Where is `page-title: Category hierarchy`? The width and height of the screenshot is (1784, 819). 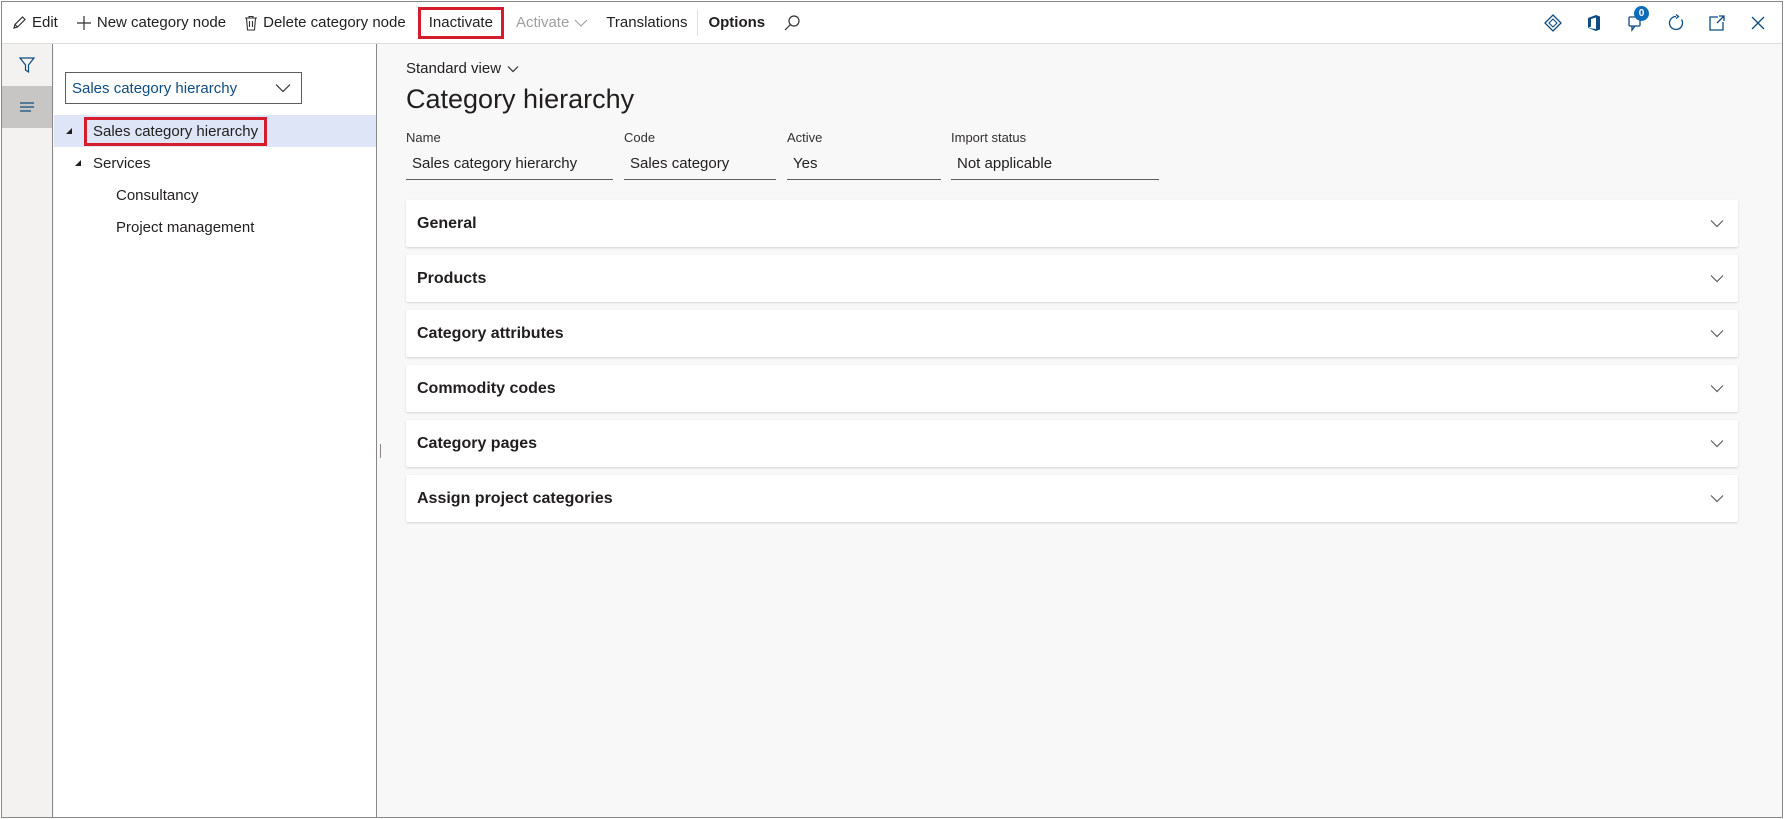 page-title: Category hierarchy is located at coordinates (520, 99).